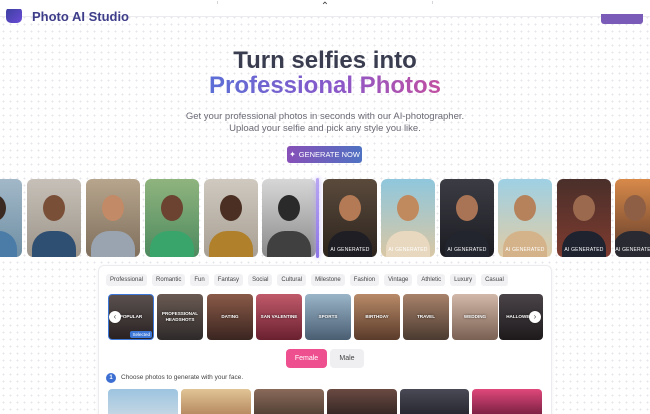  I want to click on account-button, so click(622, 19).